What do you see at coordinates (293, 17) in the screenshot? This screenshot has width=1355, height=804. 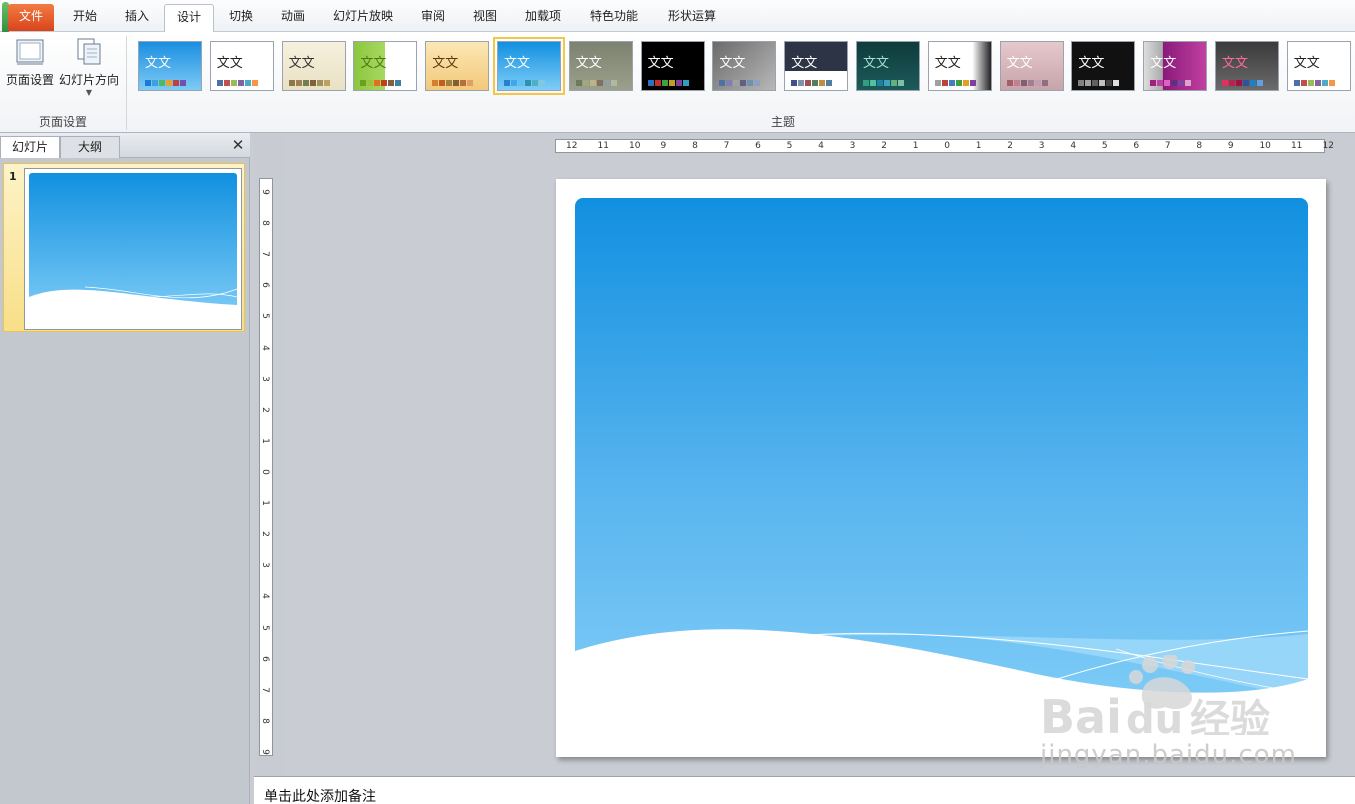 I see `tab-animations: 动画` at bounding box center [293, 17].